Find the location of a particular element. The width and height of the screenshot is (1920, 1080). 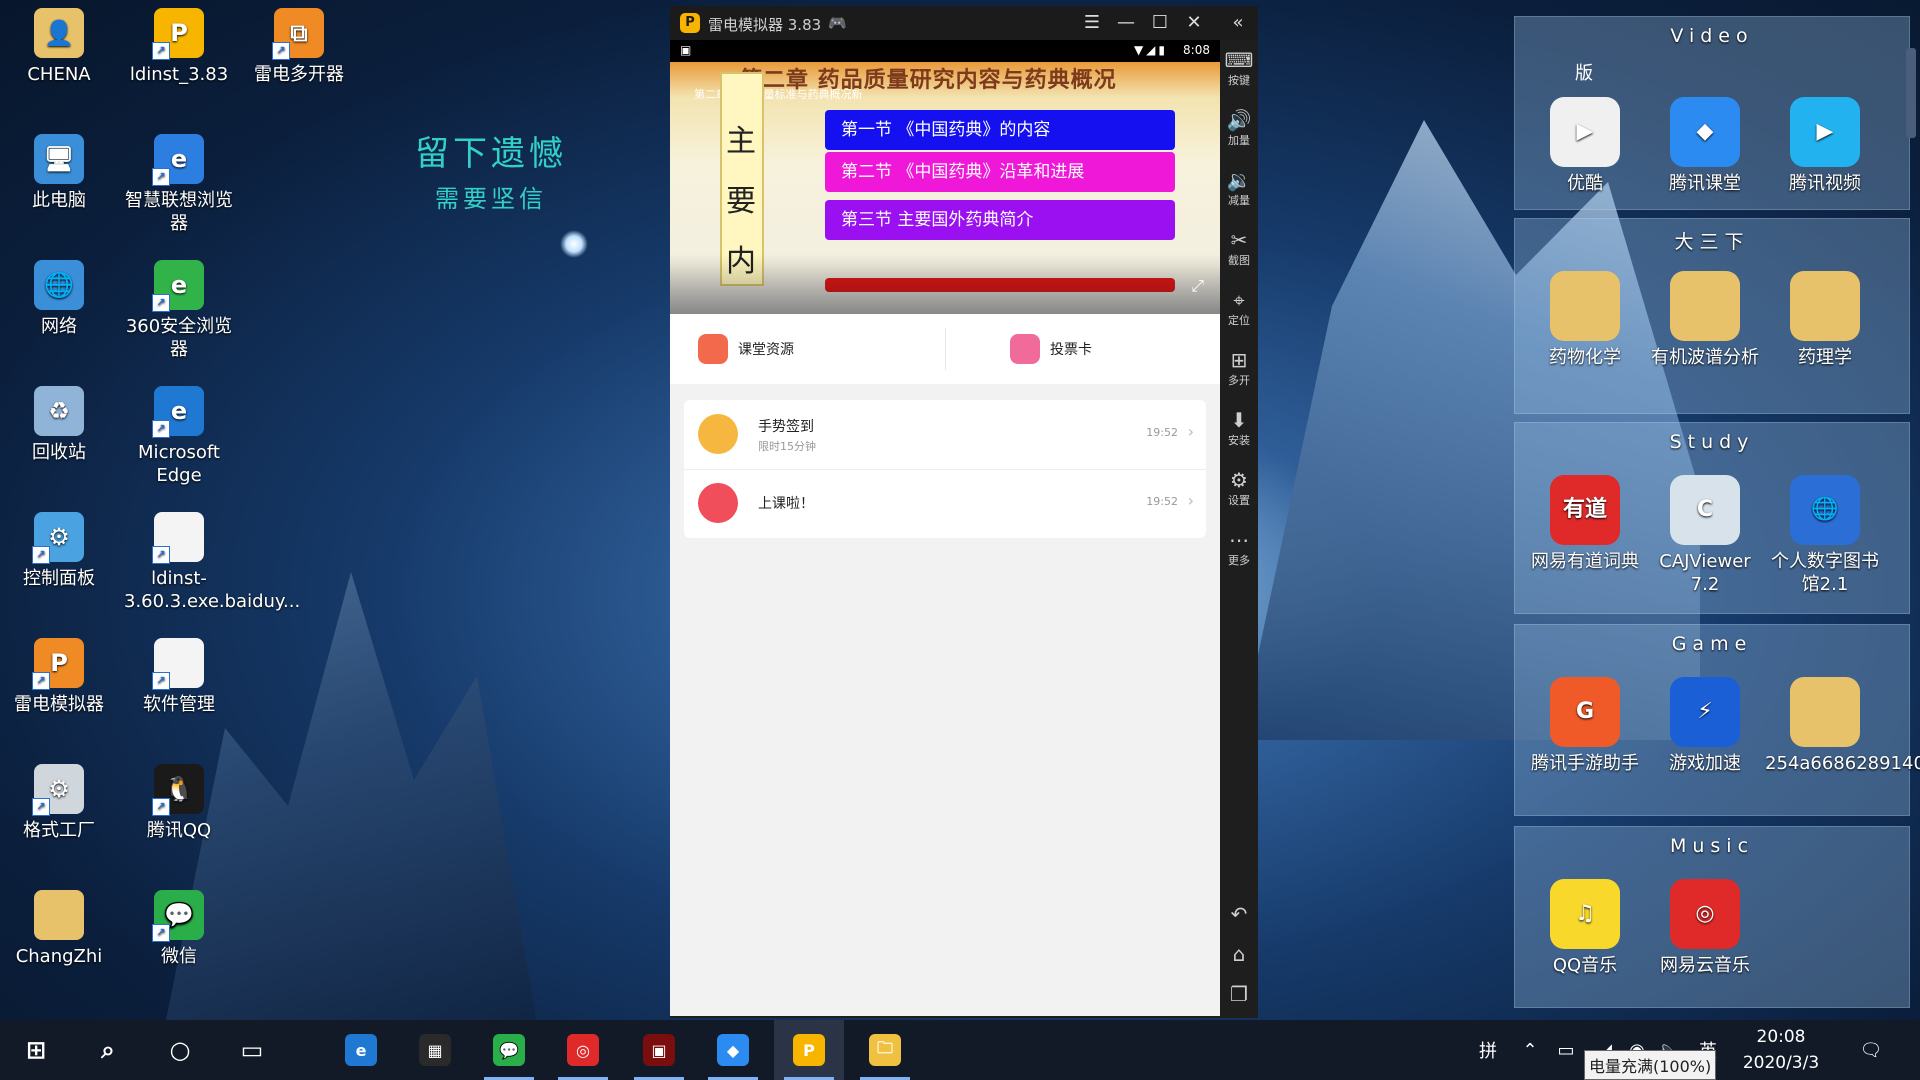

collapse-sidebar-icon: « is located at coordinates (1238, 23).